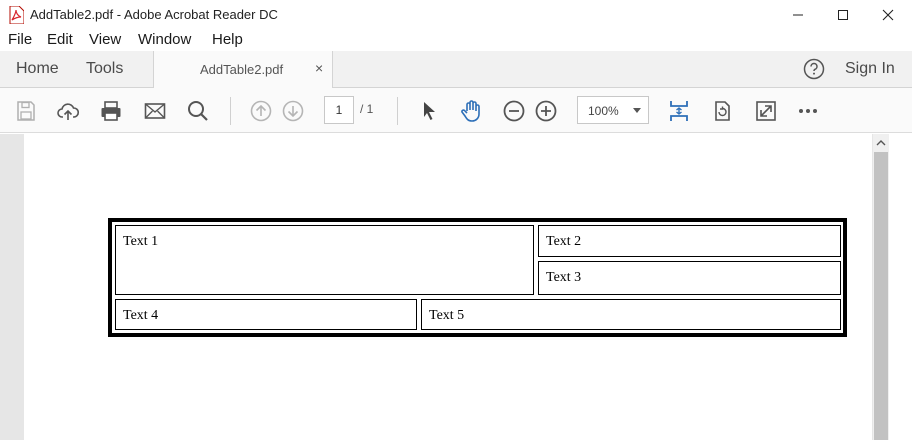 This screenshot has height=440, width=912. Describe the element at coordinates (814, 69) in the screenshot. I see `help-icon` at that location.